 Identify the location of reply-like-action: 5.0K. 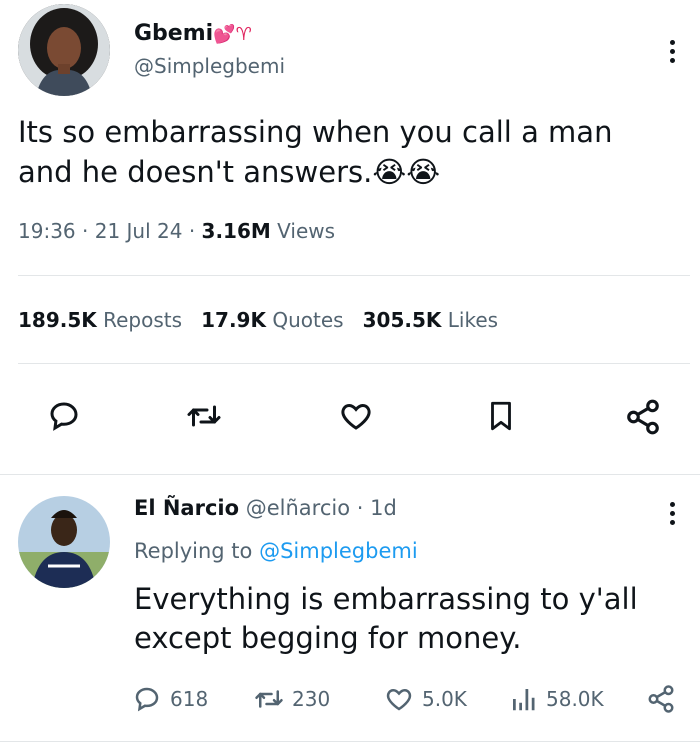
(425, 699).